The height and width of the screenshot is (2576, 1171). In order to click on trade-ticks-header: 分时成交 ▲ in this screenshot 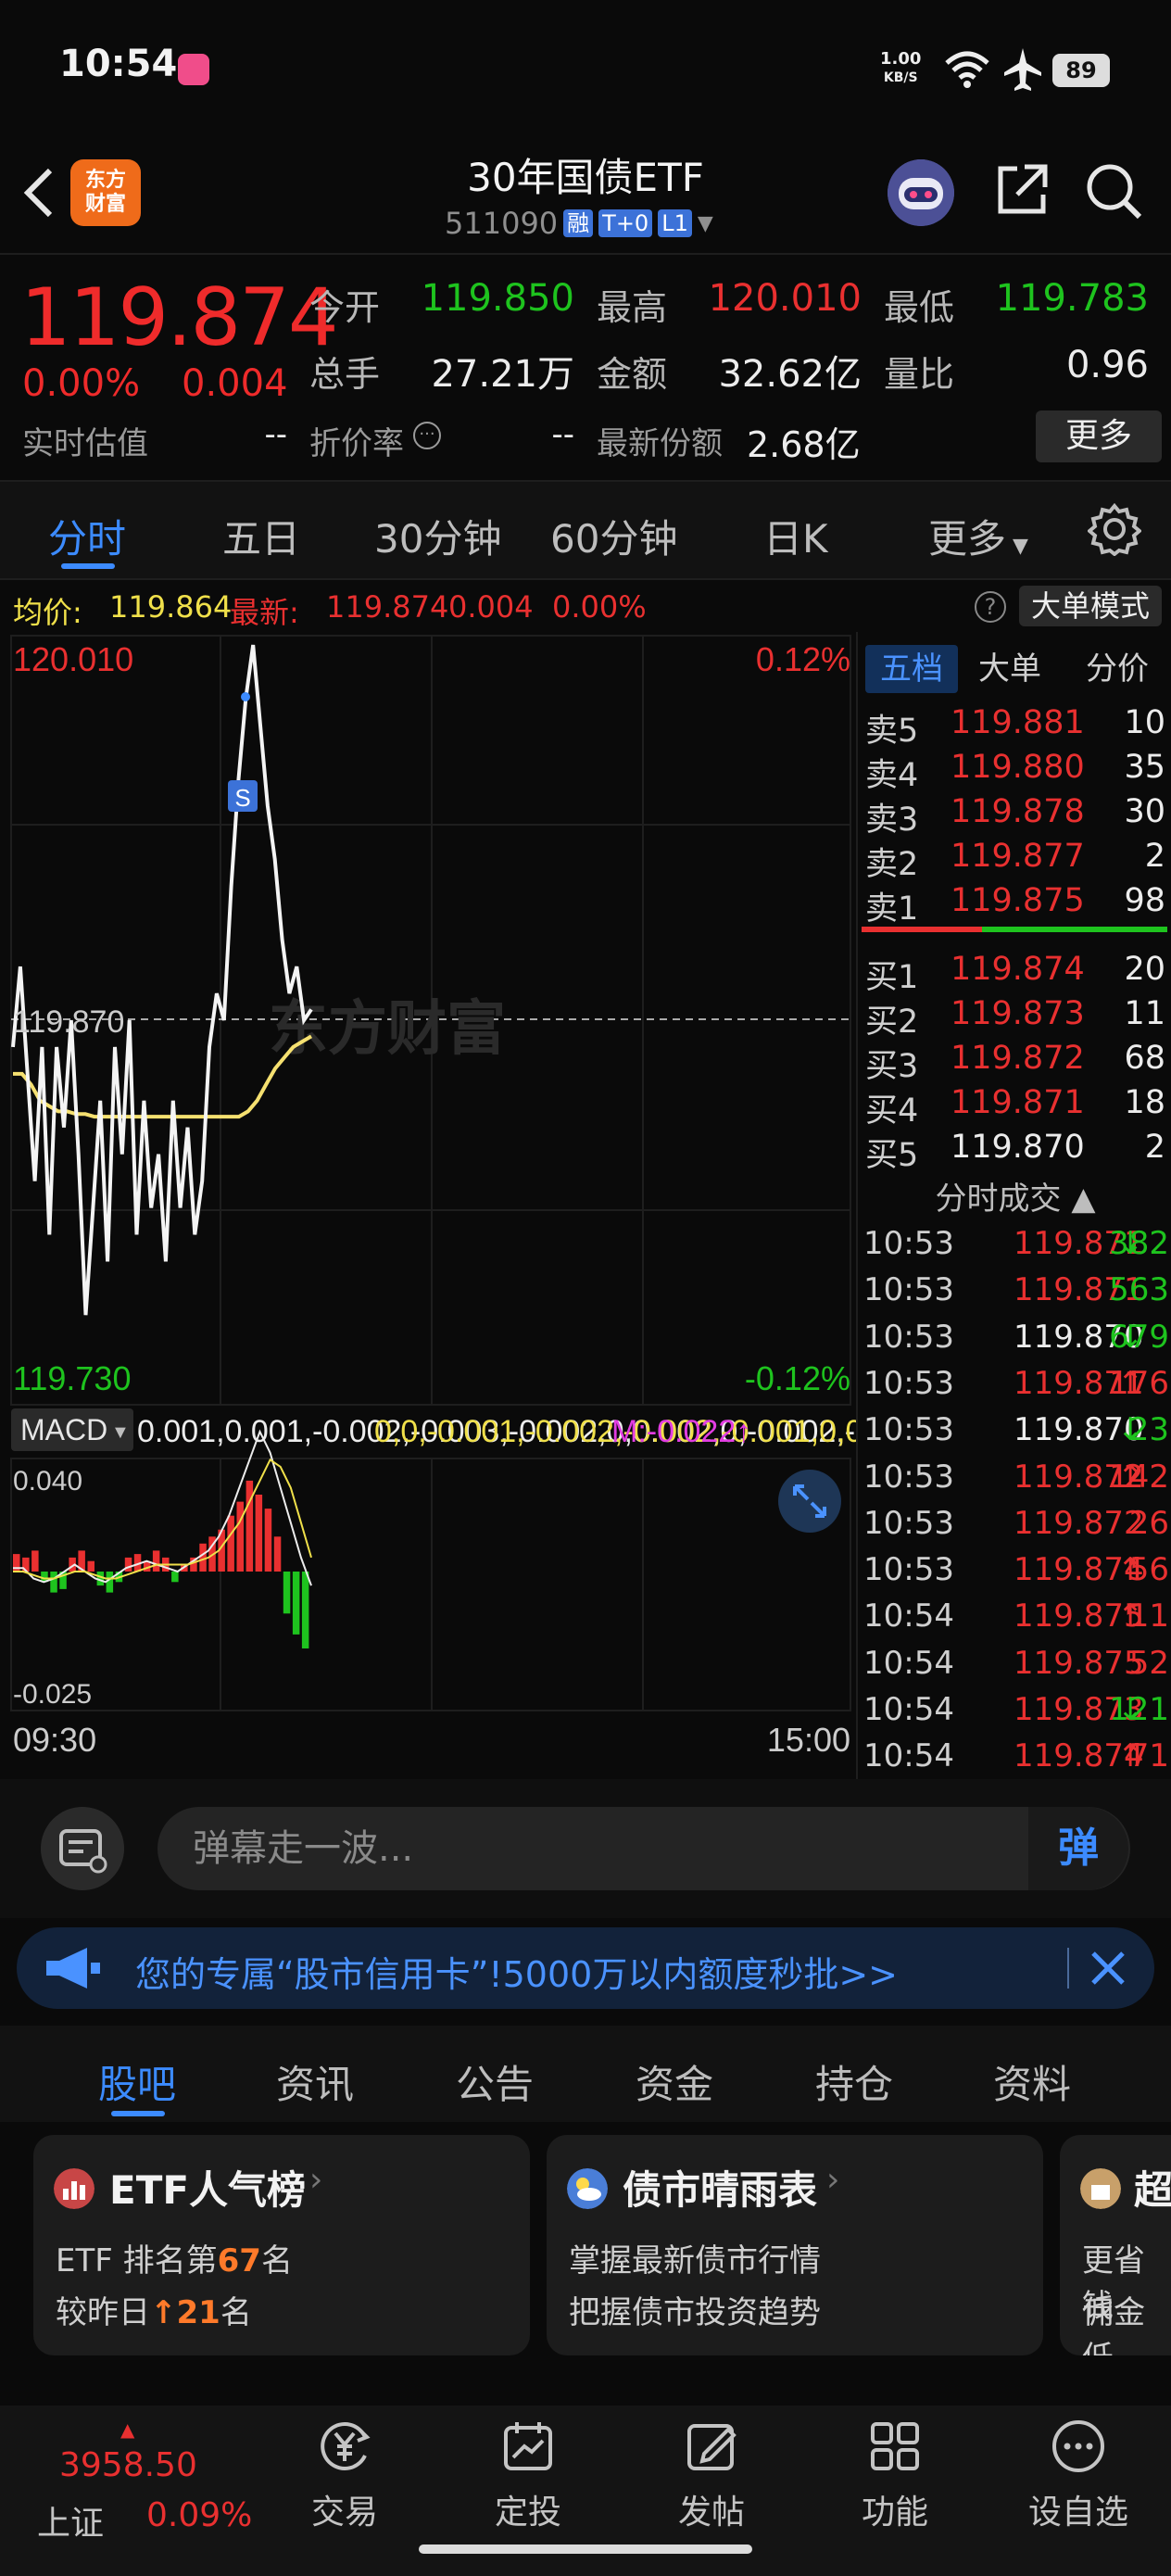, I will do `click(1014, 1196)`.